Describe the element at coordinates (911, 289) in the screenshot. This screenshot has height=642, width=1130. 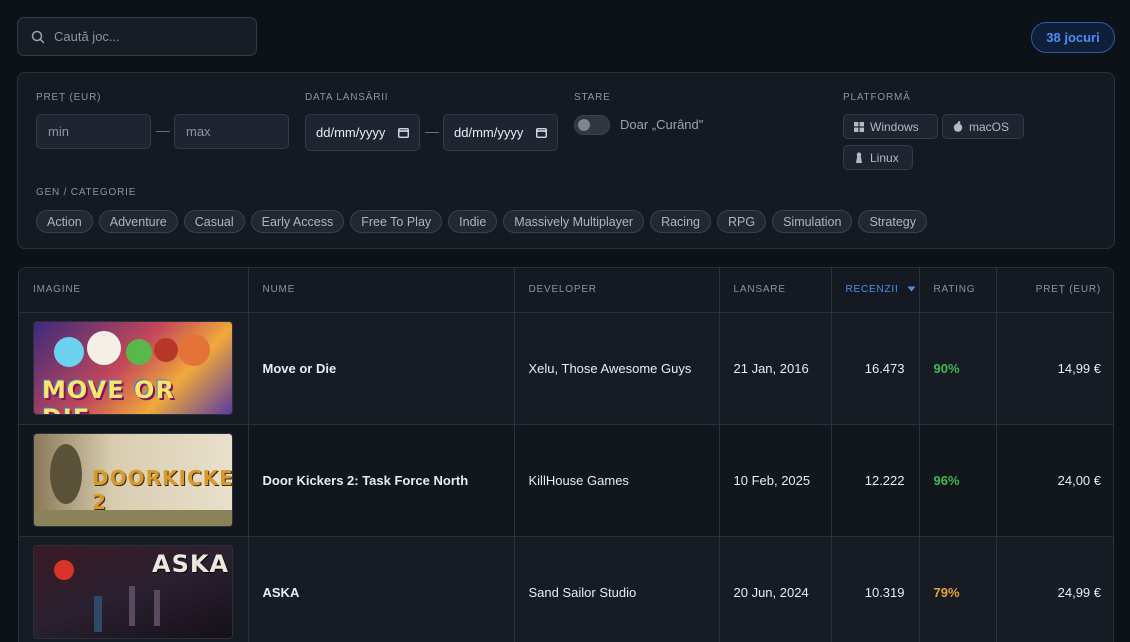
I see `sort-desc-icon` at that location.